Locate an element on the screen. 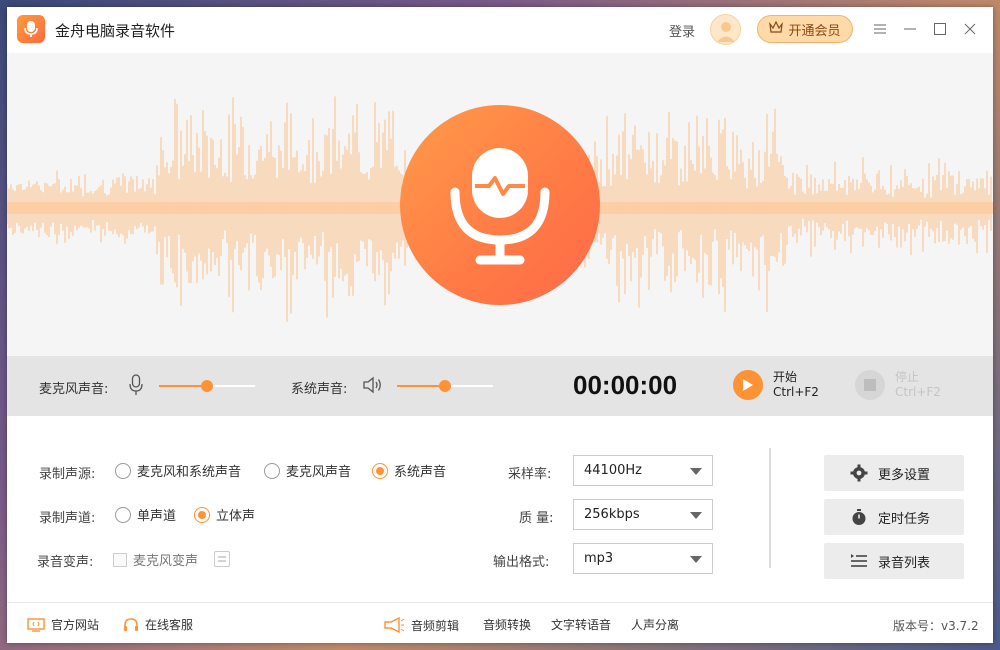  app-title: 金舟电脑录音软件 is located at coordinates (115, 31).